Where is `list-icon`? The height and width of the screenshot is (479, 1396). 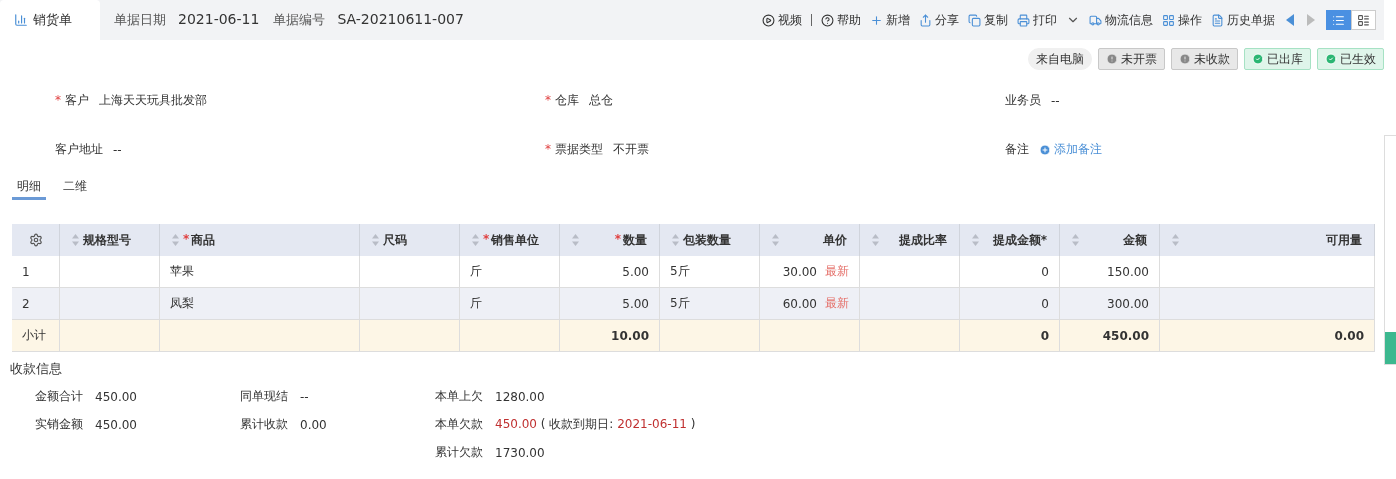
list-icon is located at coordinates (1338, 20).